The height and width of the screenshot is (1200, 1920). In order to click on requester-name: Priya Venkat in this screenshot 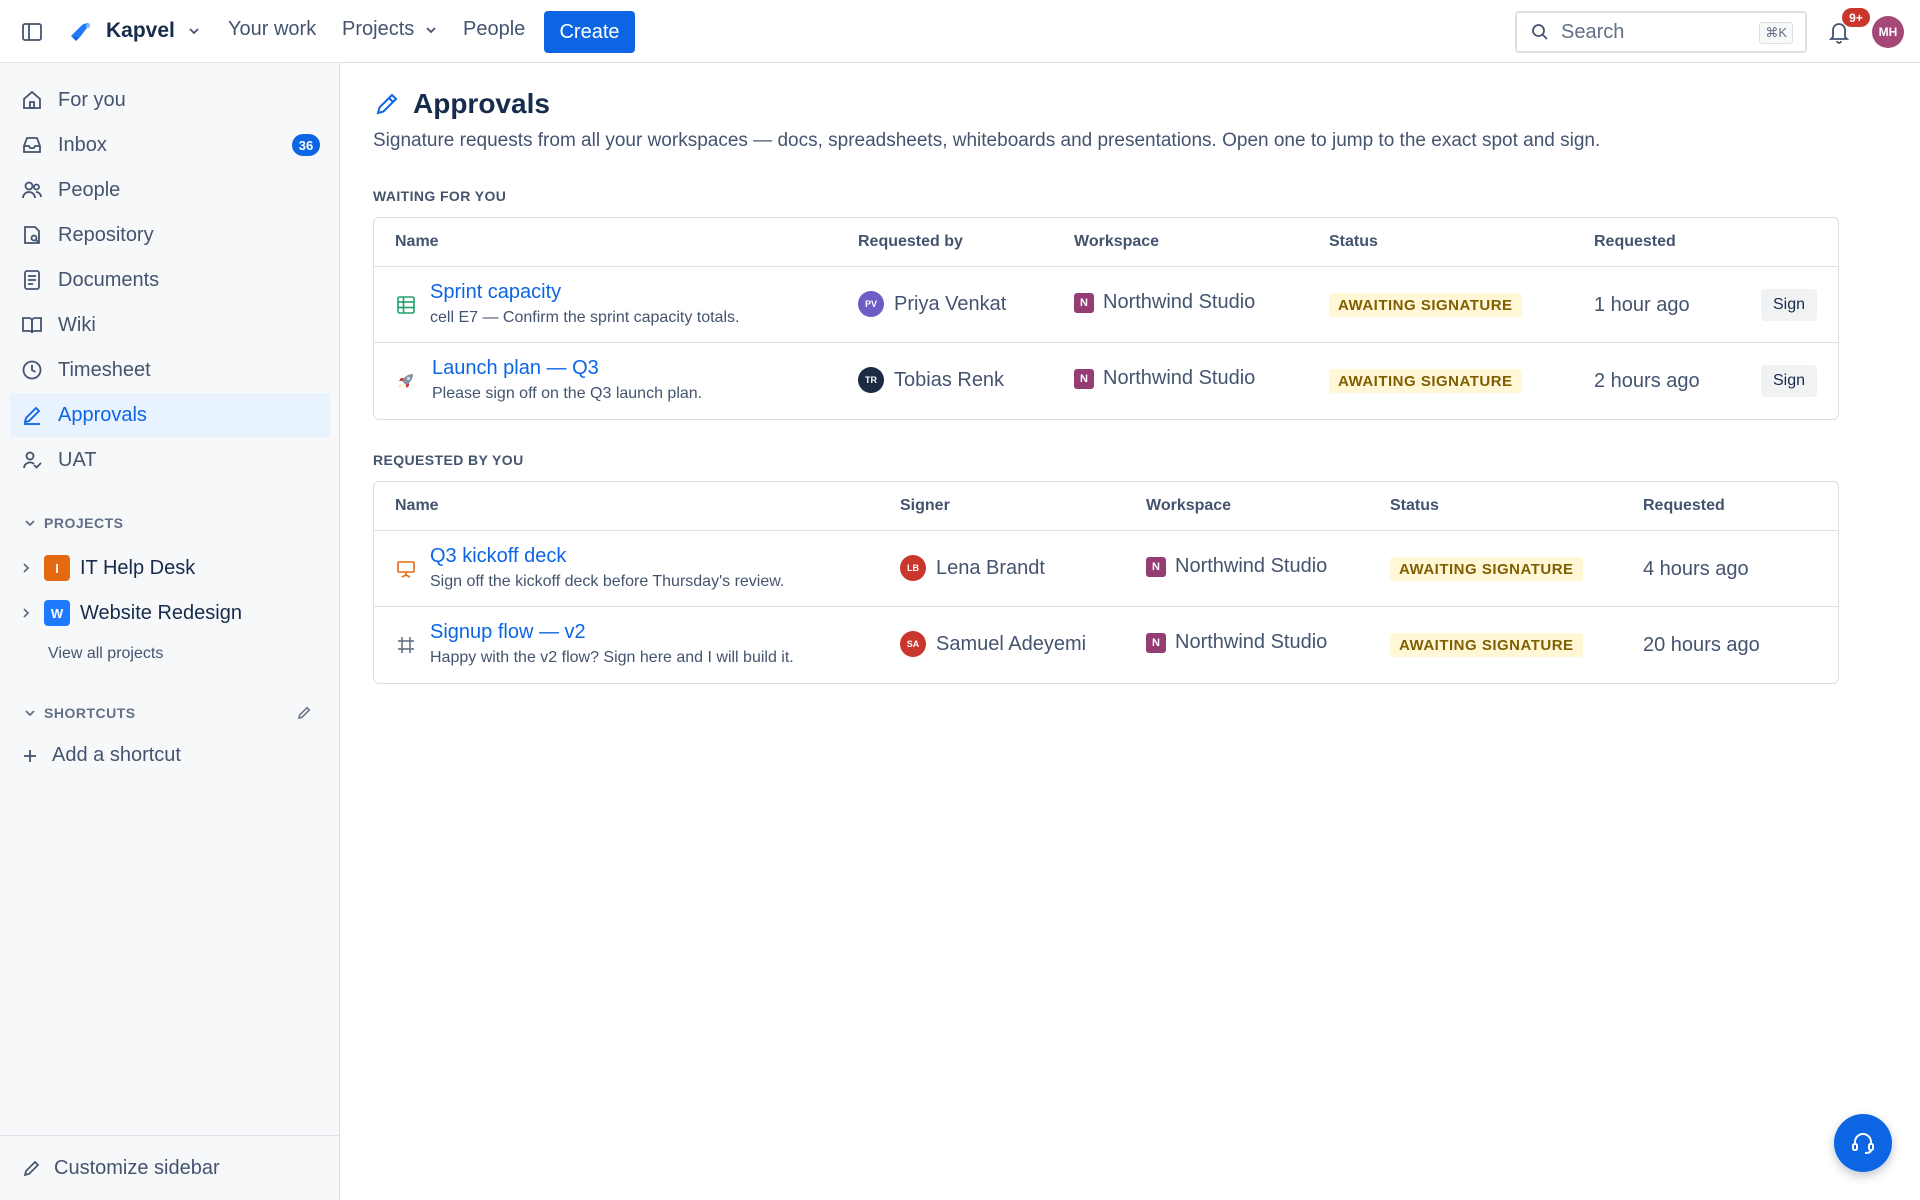, I will do `click(950, 303)`.